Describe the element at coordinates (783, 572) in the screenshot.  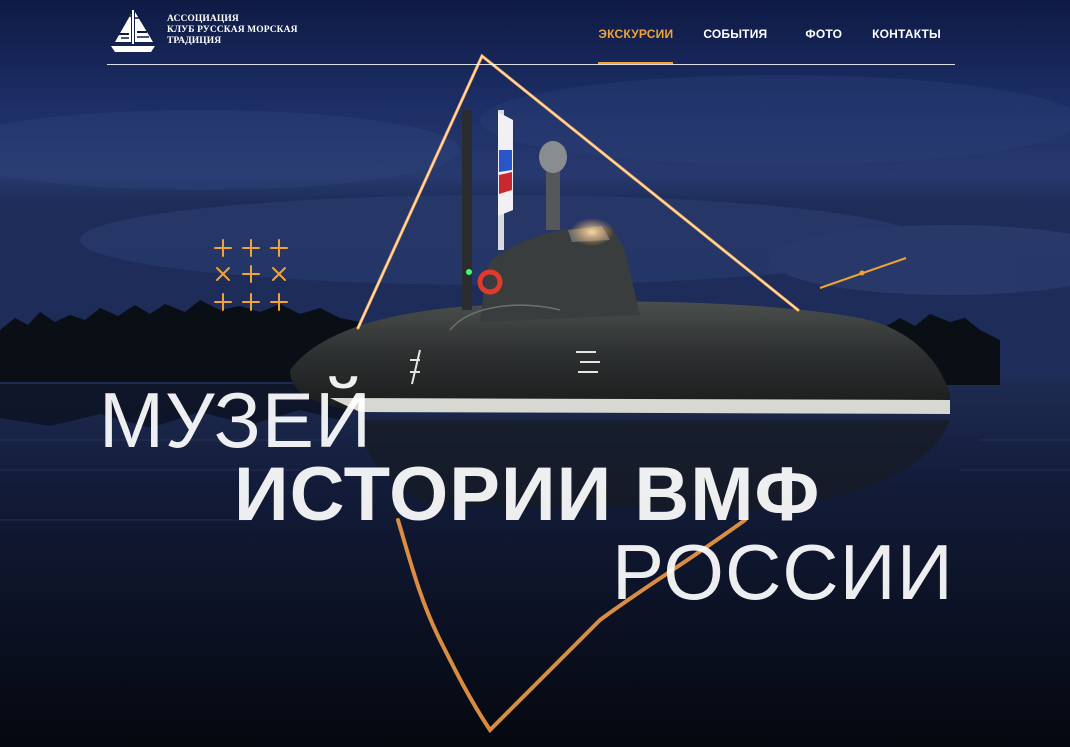
I see `hero-title-line-3: РОССИИ` at that location.